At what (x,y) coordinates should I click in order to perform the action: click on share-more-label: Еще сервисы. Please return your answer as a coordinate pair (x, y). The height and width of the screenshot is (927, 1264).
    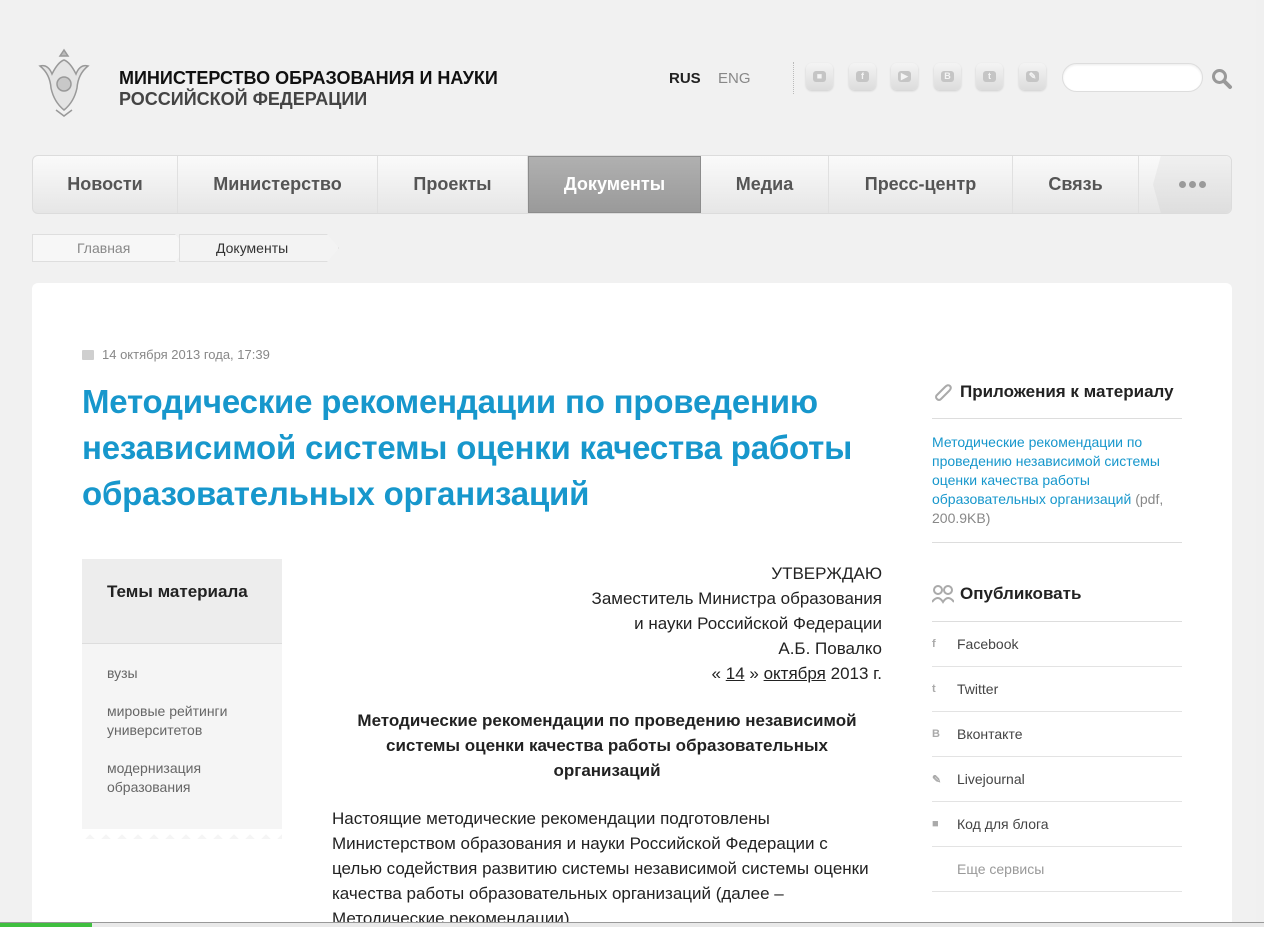
    Looking at the image, I should click on (1001, 869).